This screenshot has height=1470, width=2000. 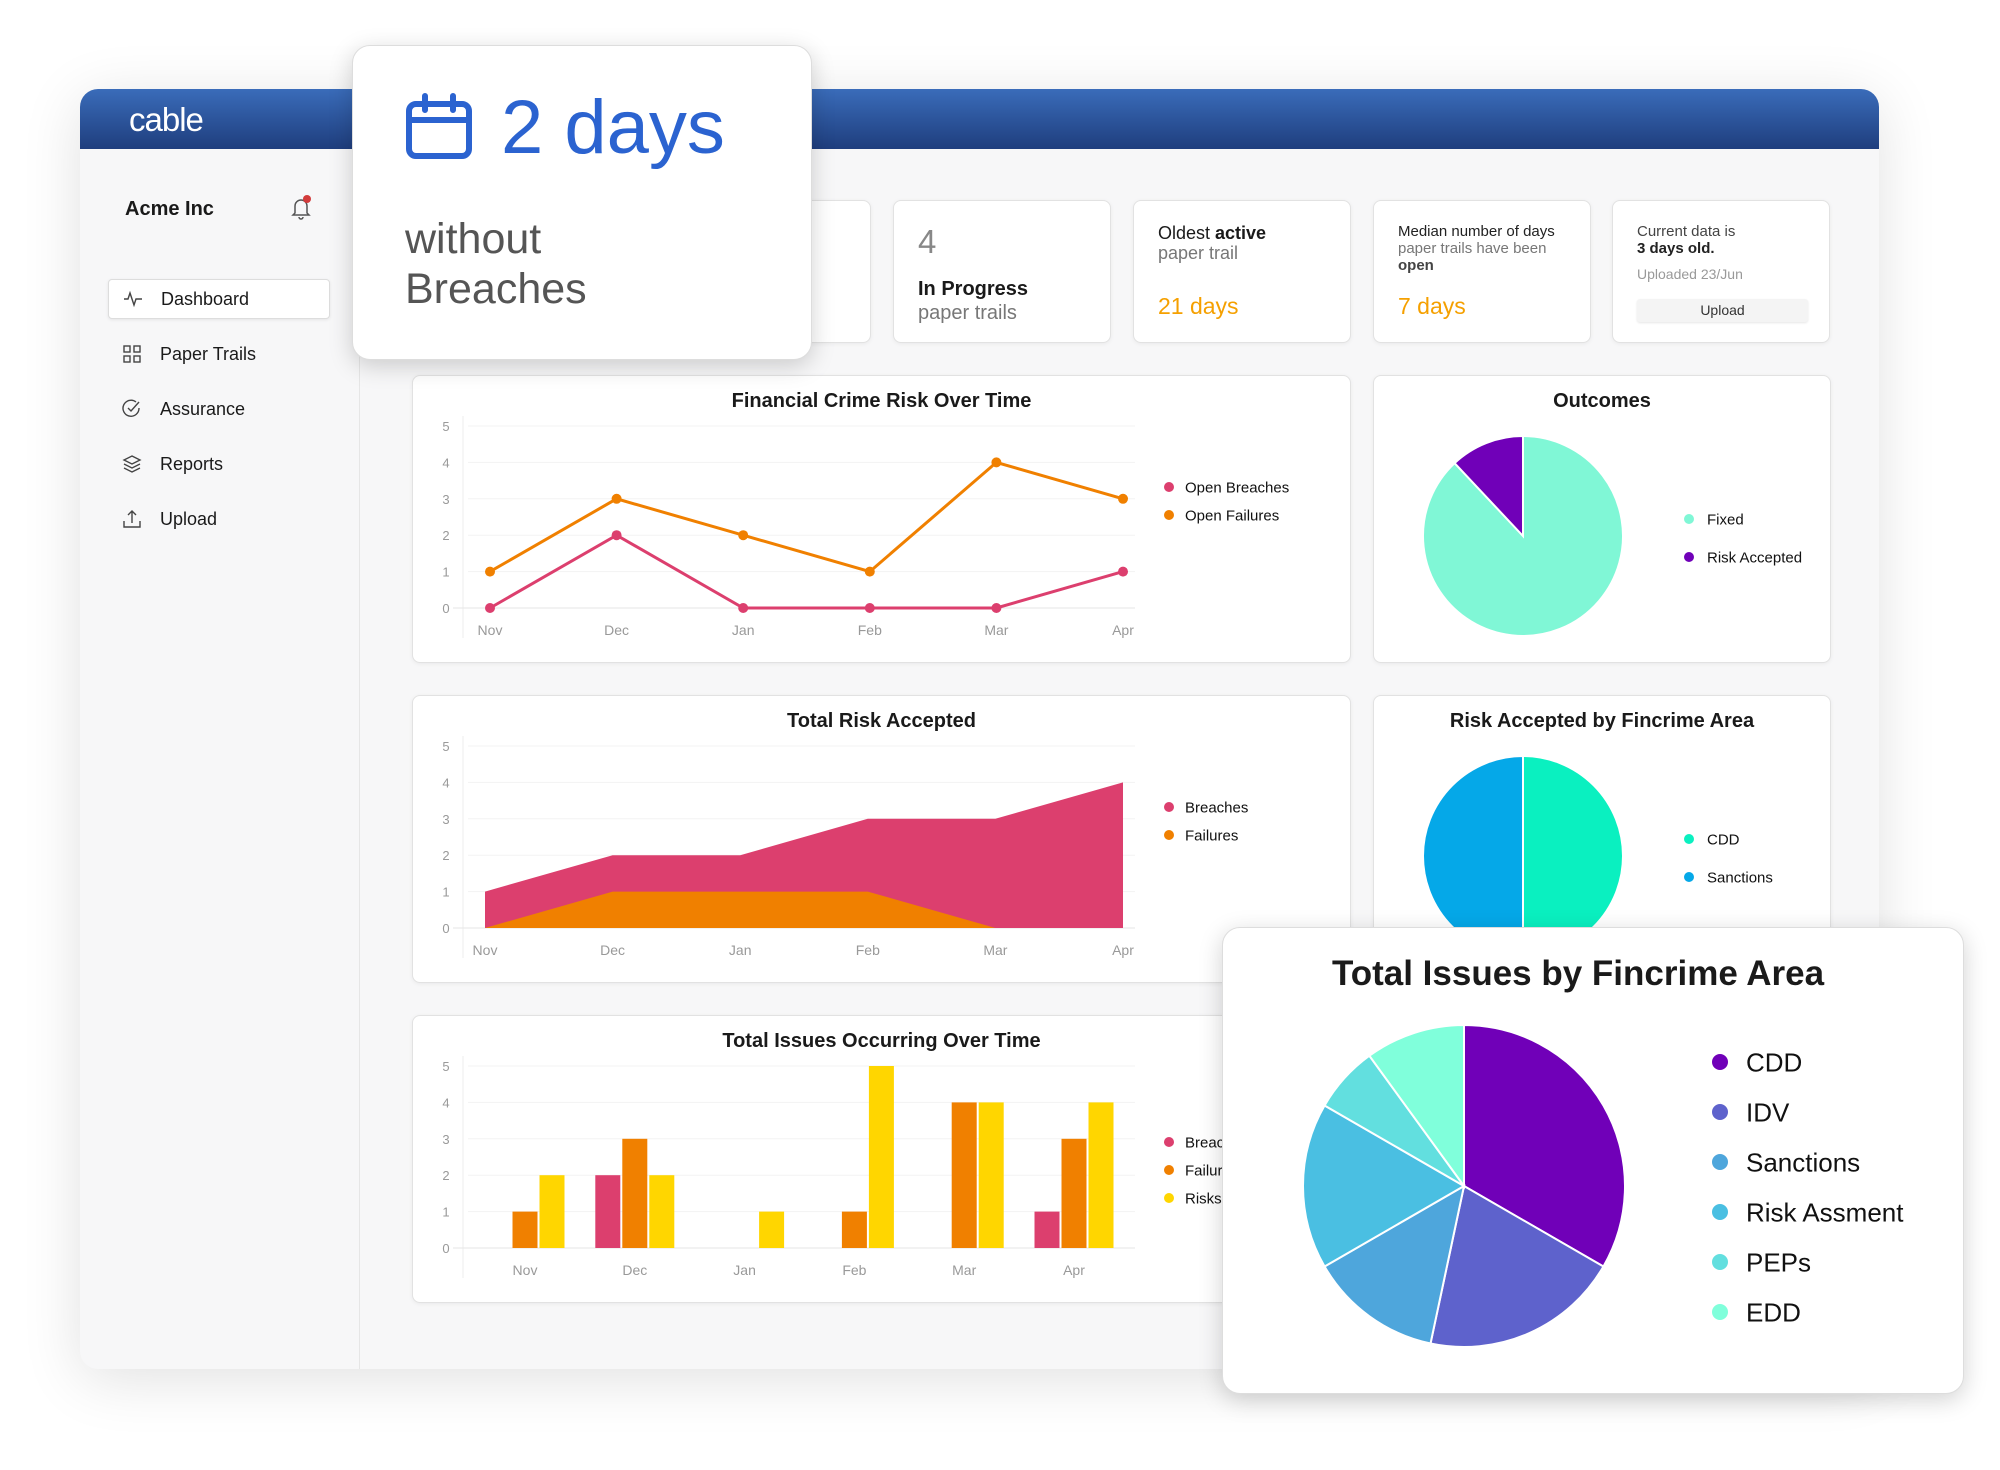 I want to click on sidebar-item-label: Dashboard, so click(x=205, y=298).